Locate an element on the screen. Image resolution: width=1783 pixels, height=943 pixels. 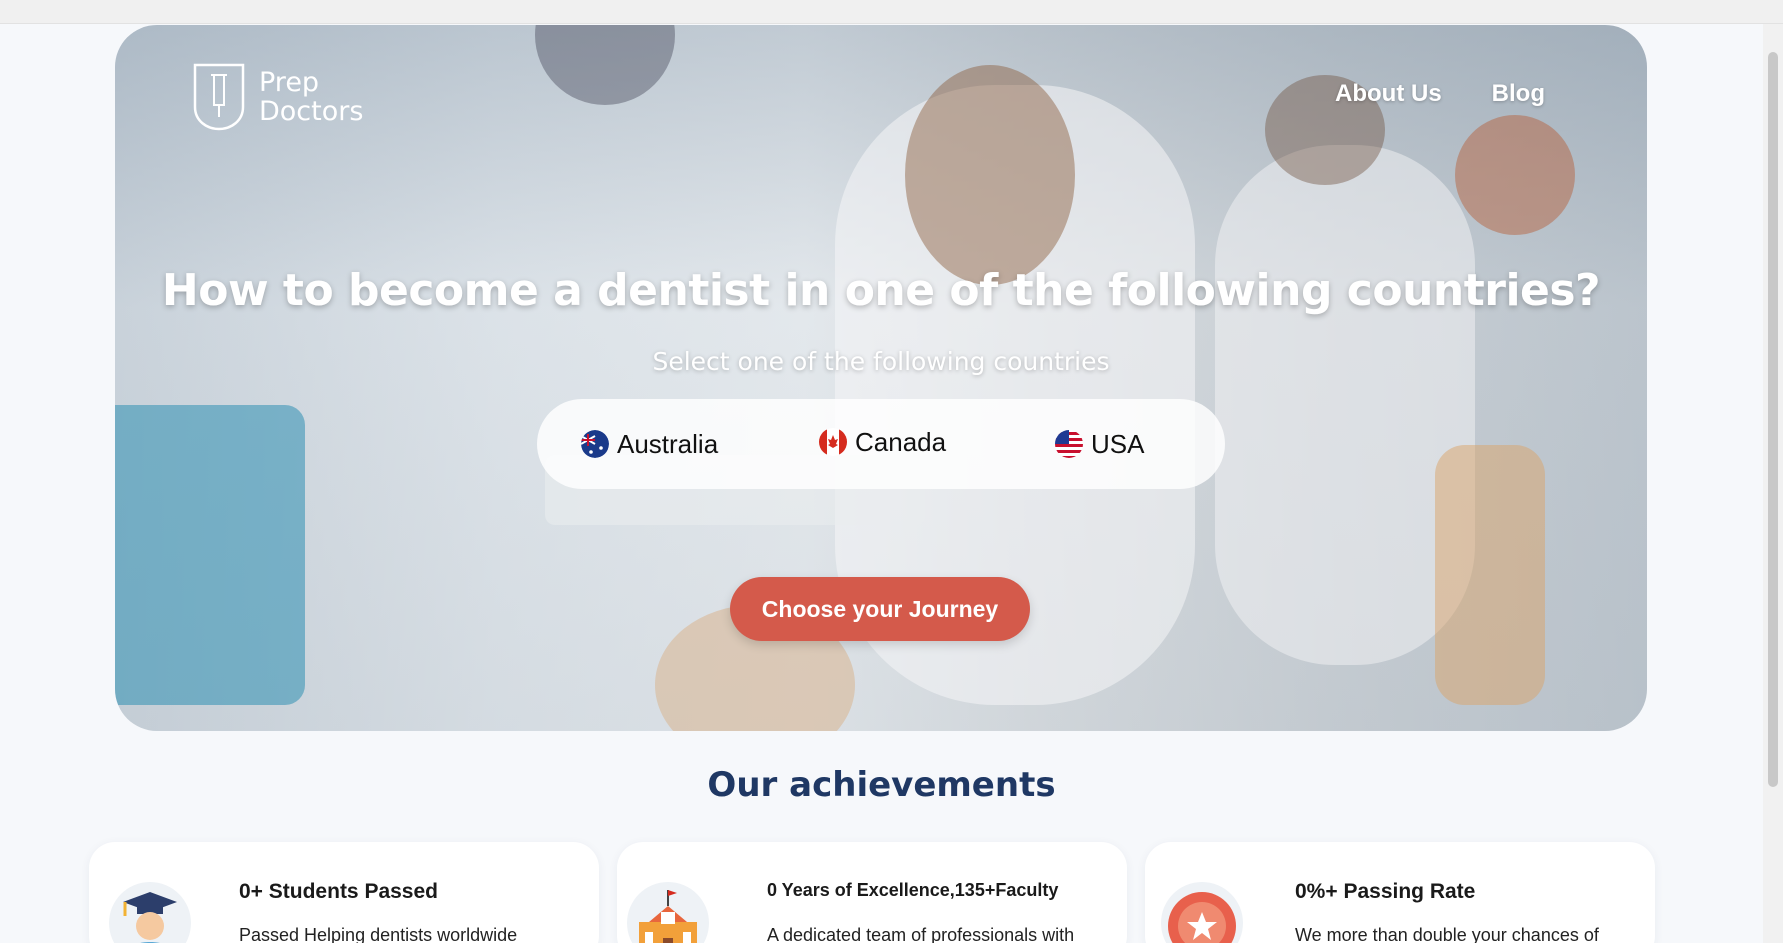
logo-line-1: Prep is located at coordinates (289, 82).